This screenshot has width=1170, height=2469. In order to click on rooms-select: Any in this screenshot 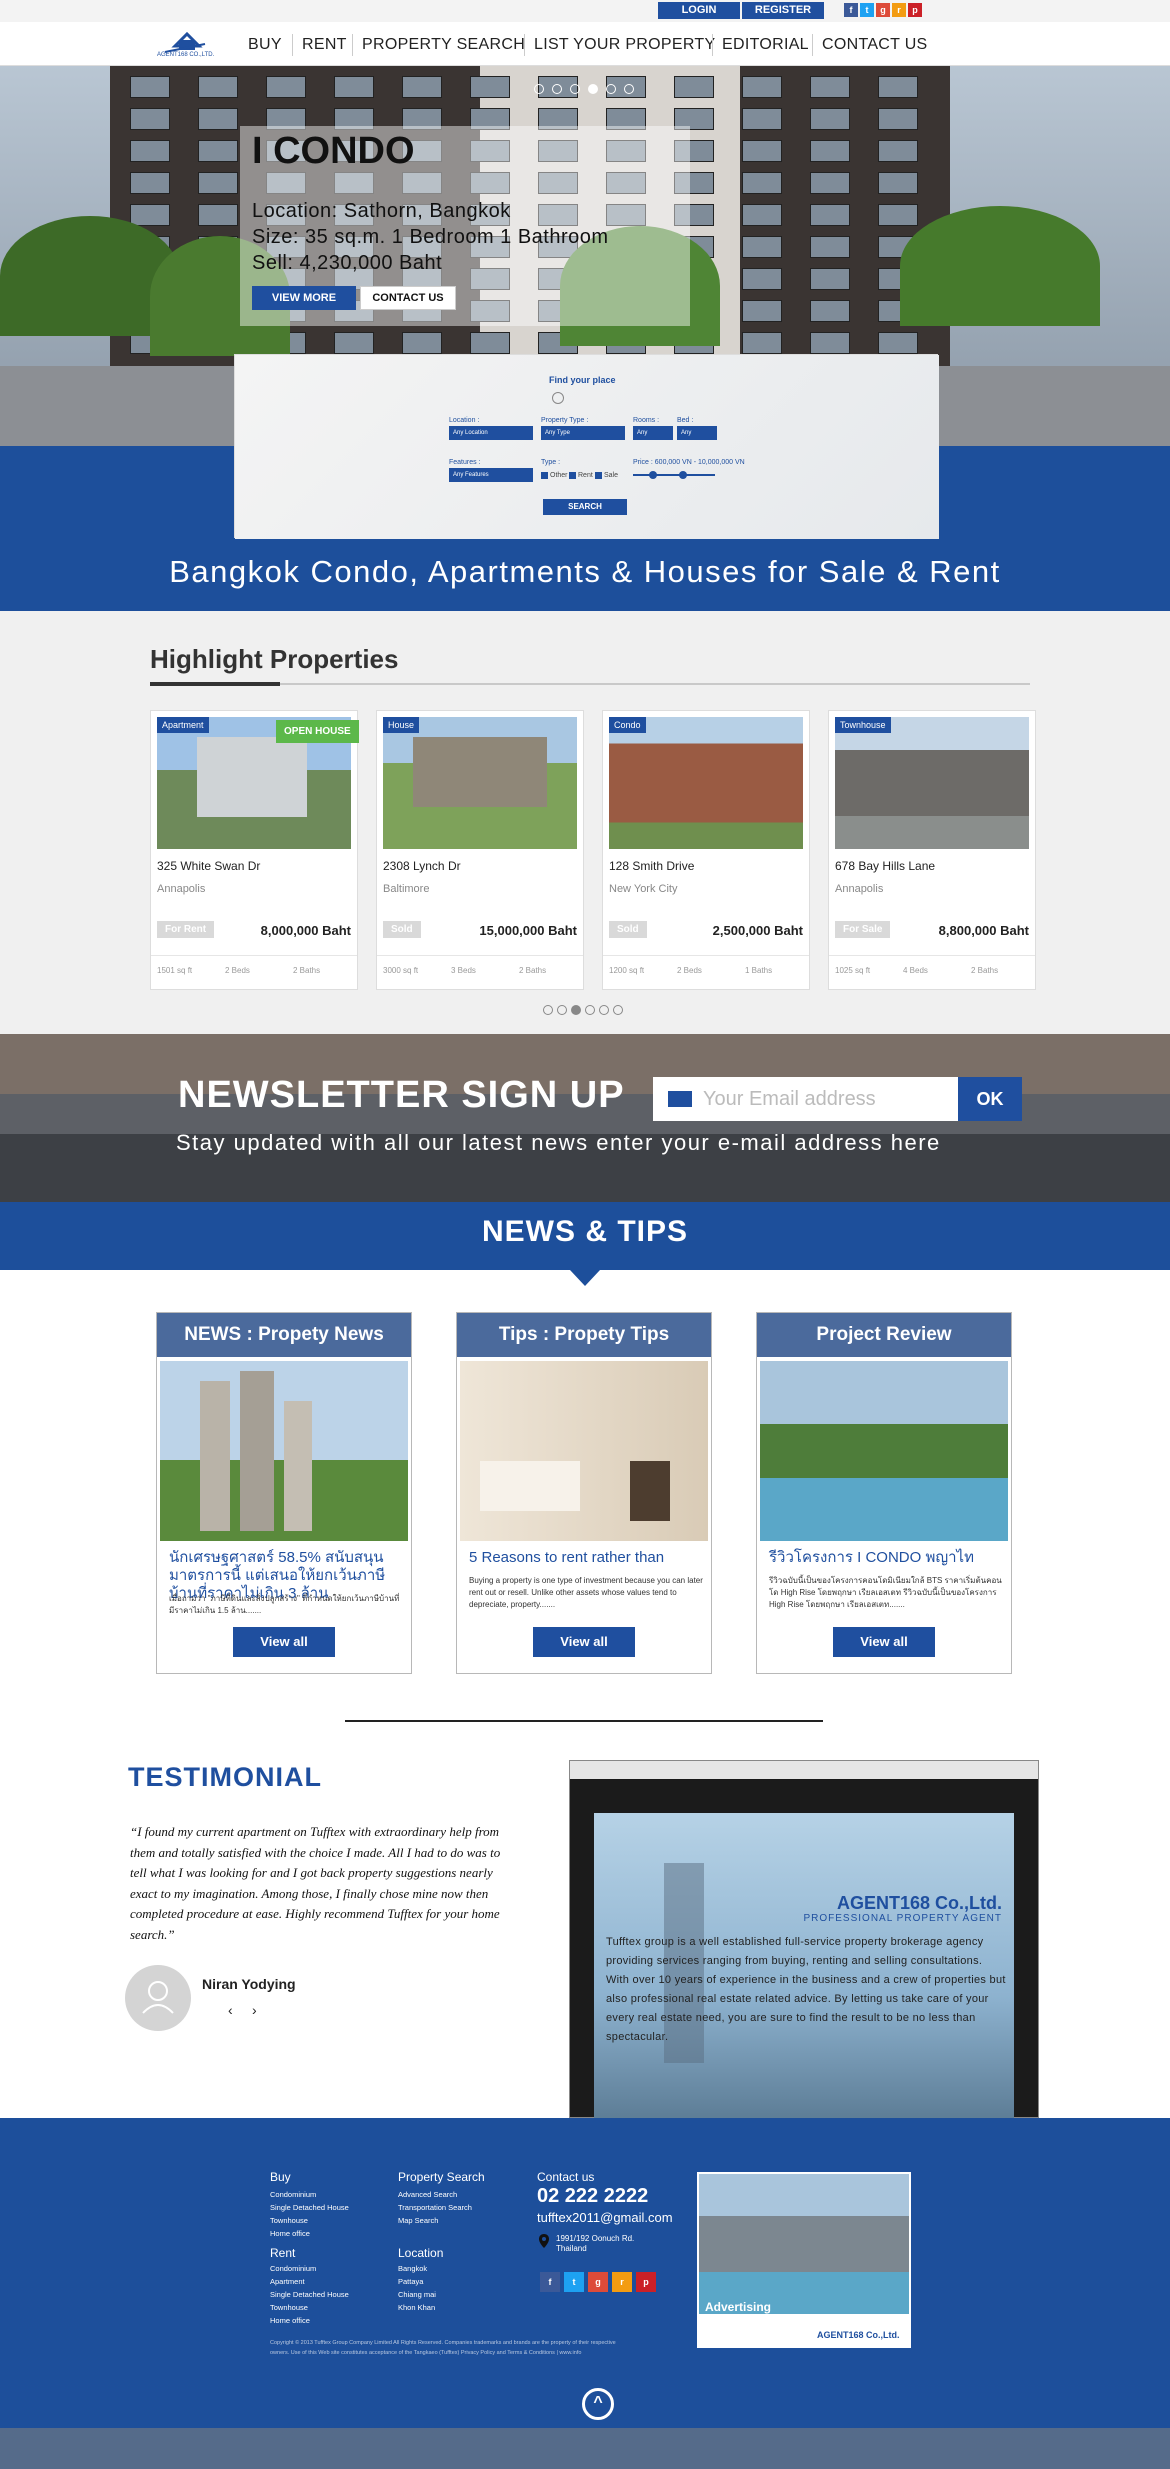, I will do `click(653, 433)`.